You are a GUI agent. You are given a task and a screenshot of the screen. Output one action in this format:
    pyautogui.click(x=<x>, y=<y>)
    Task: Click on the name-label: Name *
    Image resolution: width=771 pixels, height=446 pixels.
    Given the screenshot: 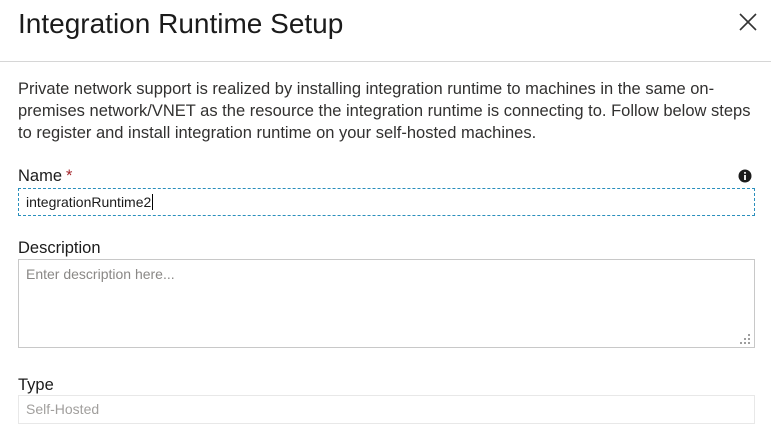 What is the action you would take?
    pyautogui.click(x=45, y=176)
    